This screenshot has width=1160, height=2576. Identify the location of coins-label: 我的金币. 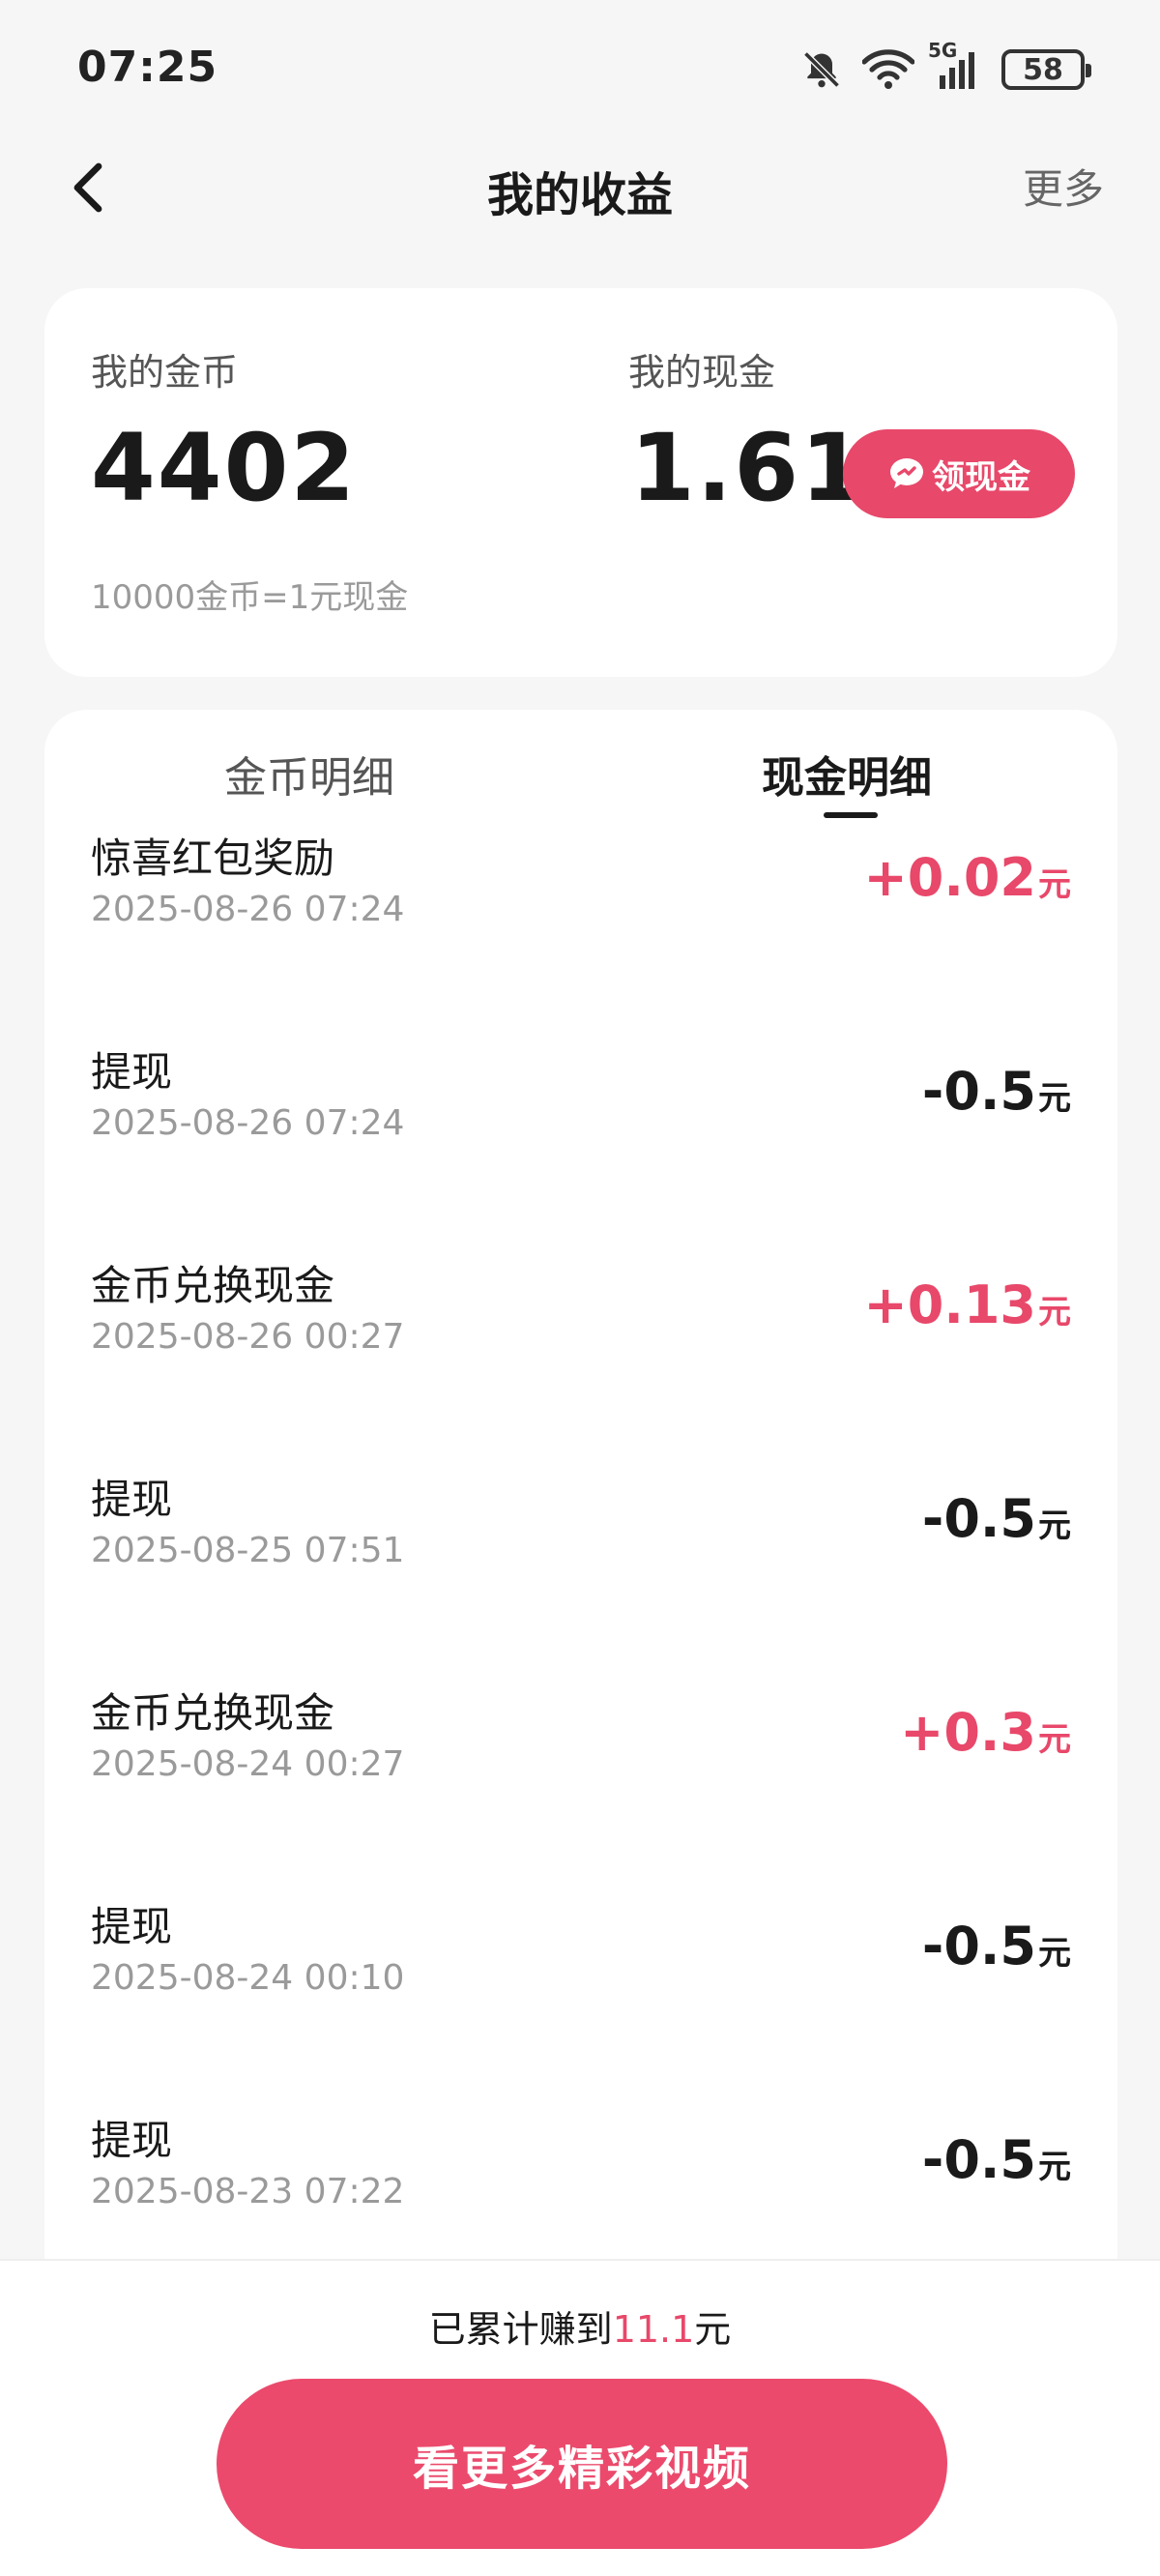
(165, 372).